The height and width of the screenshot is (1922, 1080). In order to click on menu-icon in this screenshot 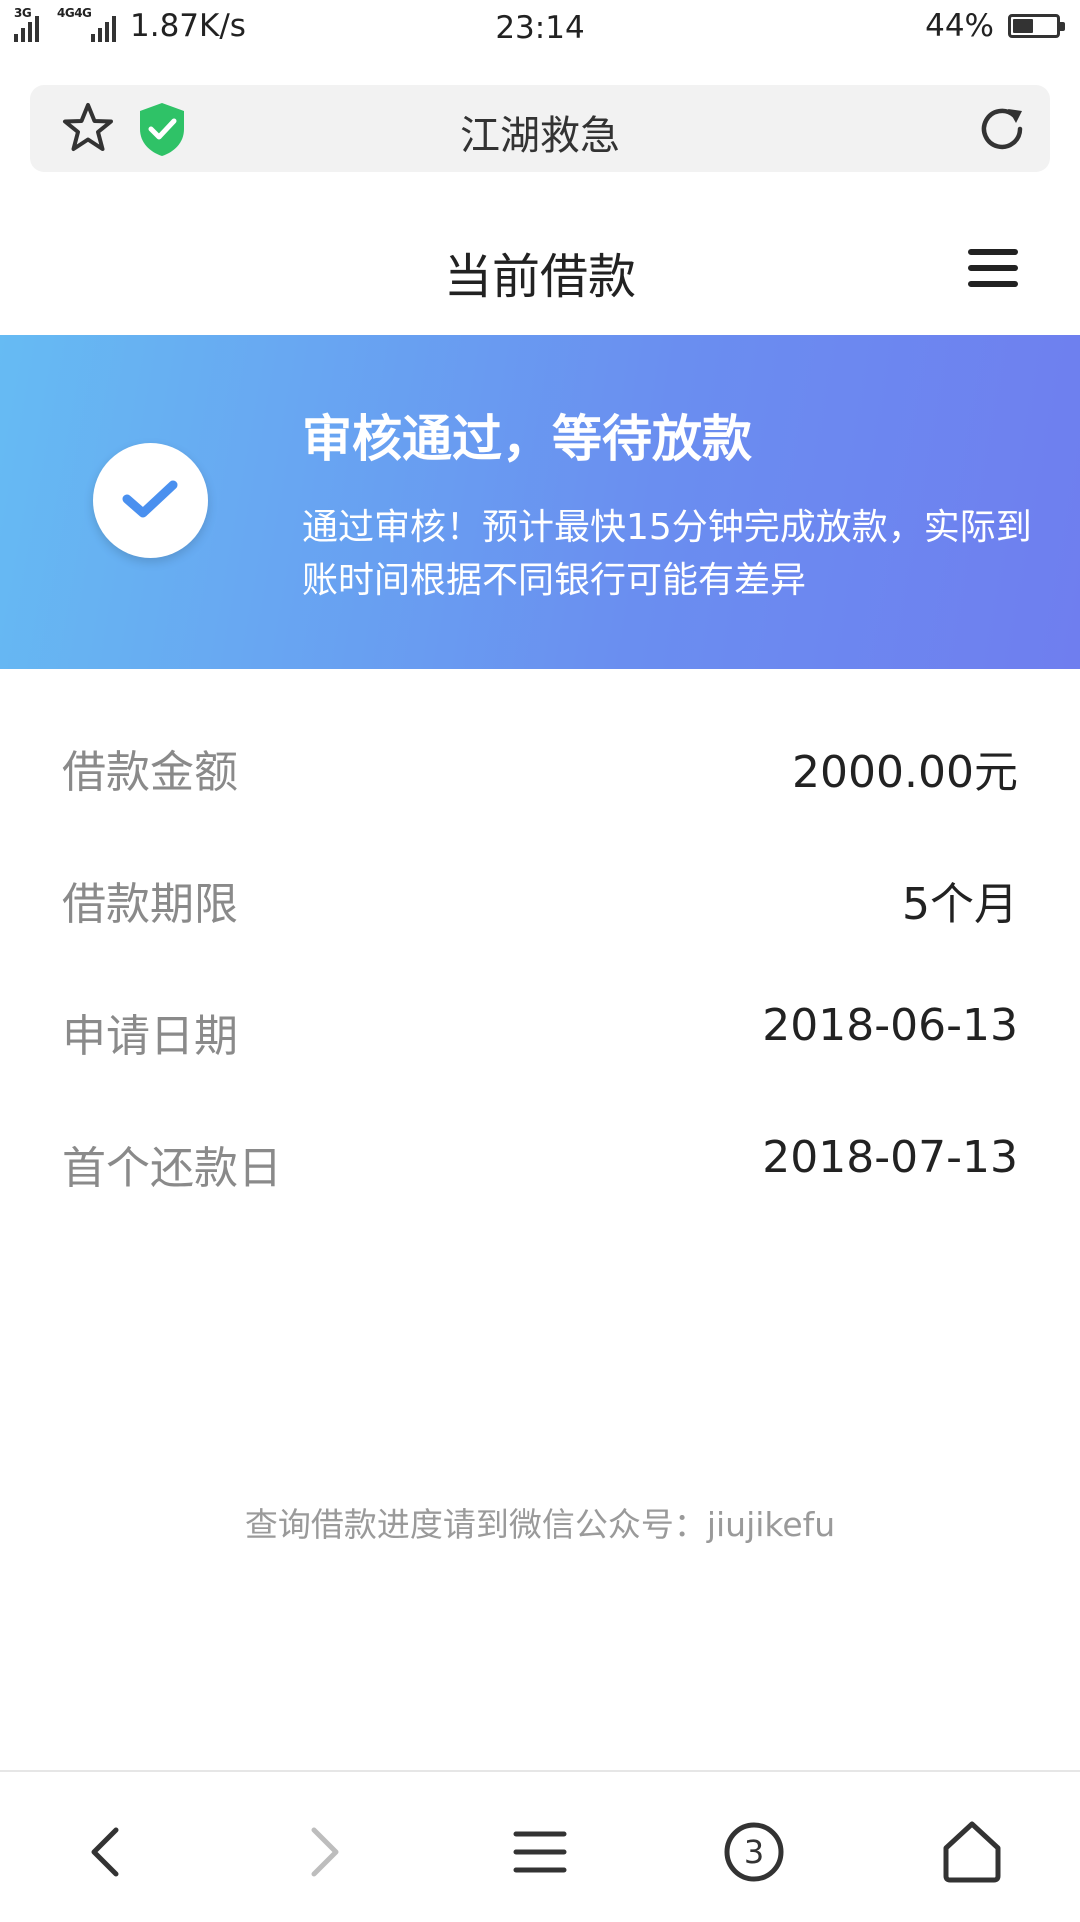, I will do `click(540, 1852)`.